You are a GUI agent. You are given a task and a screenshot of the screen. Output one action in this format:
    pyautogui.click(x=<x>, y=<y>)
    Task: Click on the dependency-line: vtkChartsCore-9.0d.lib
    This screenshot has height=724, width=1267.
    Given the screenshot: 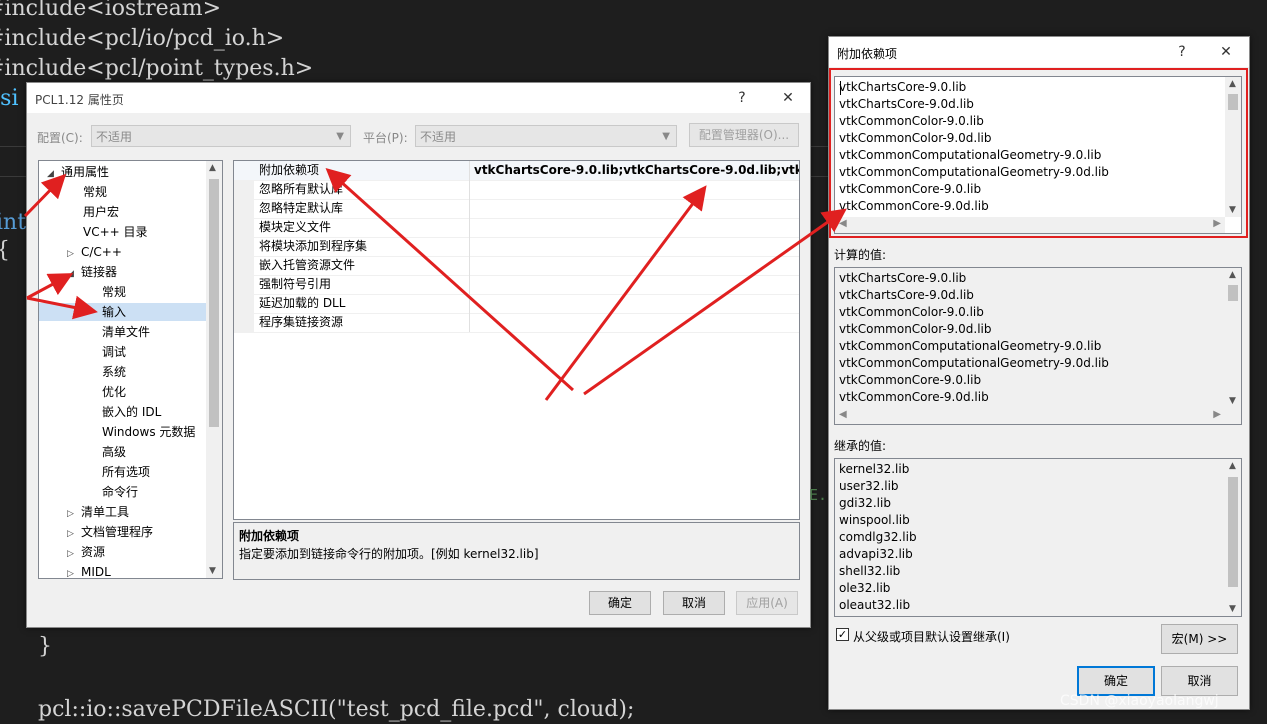 What is the action you would take?
    pyautogui.click(x=906, y=104)
    